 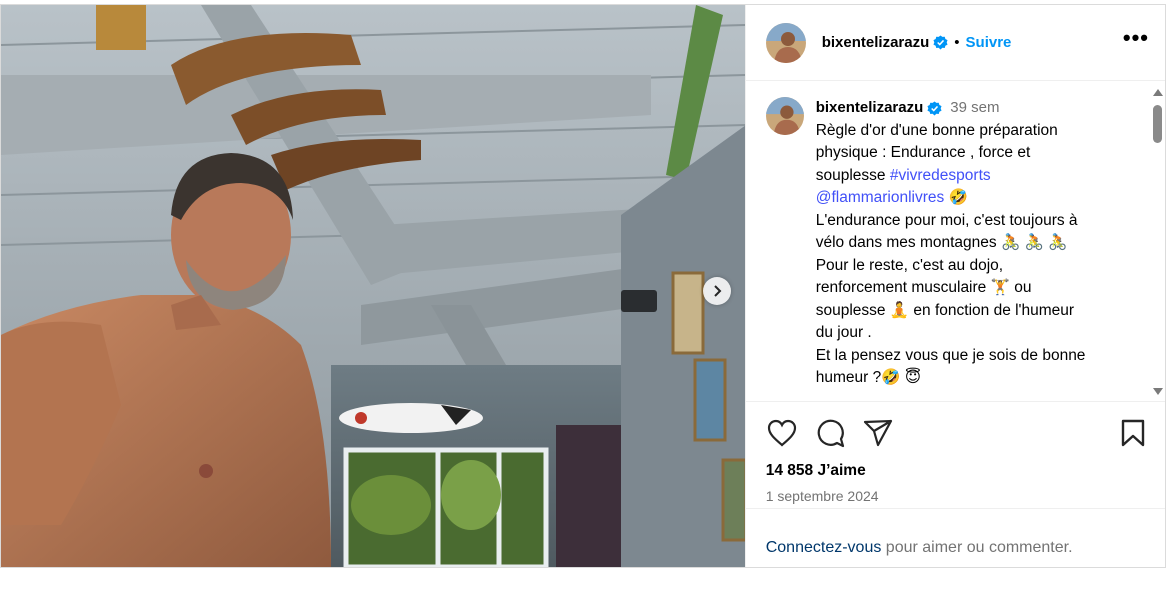 What do you see at coordinates (876, 42) in the screenshot?
I see `username: bixentelizarazu` at bounding box center [876, 42].